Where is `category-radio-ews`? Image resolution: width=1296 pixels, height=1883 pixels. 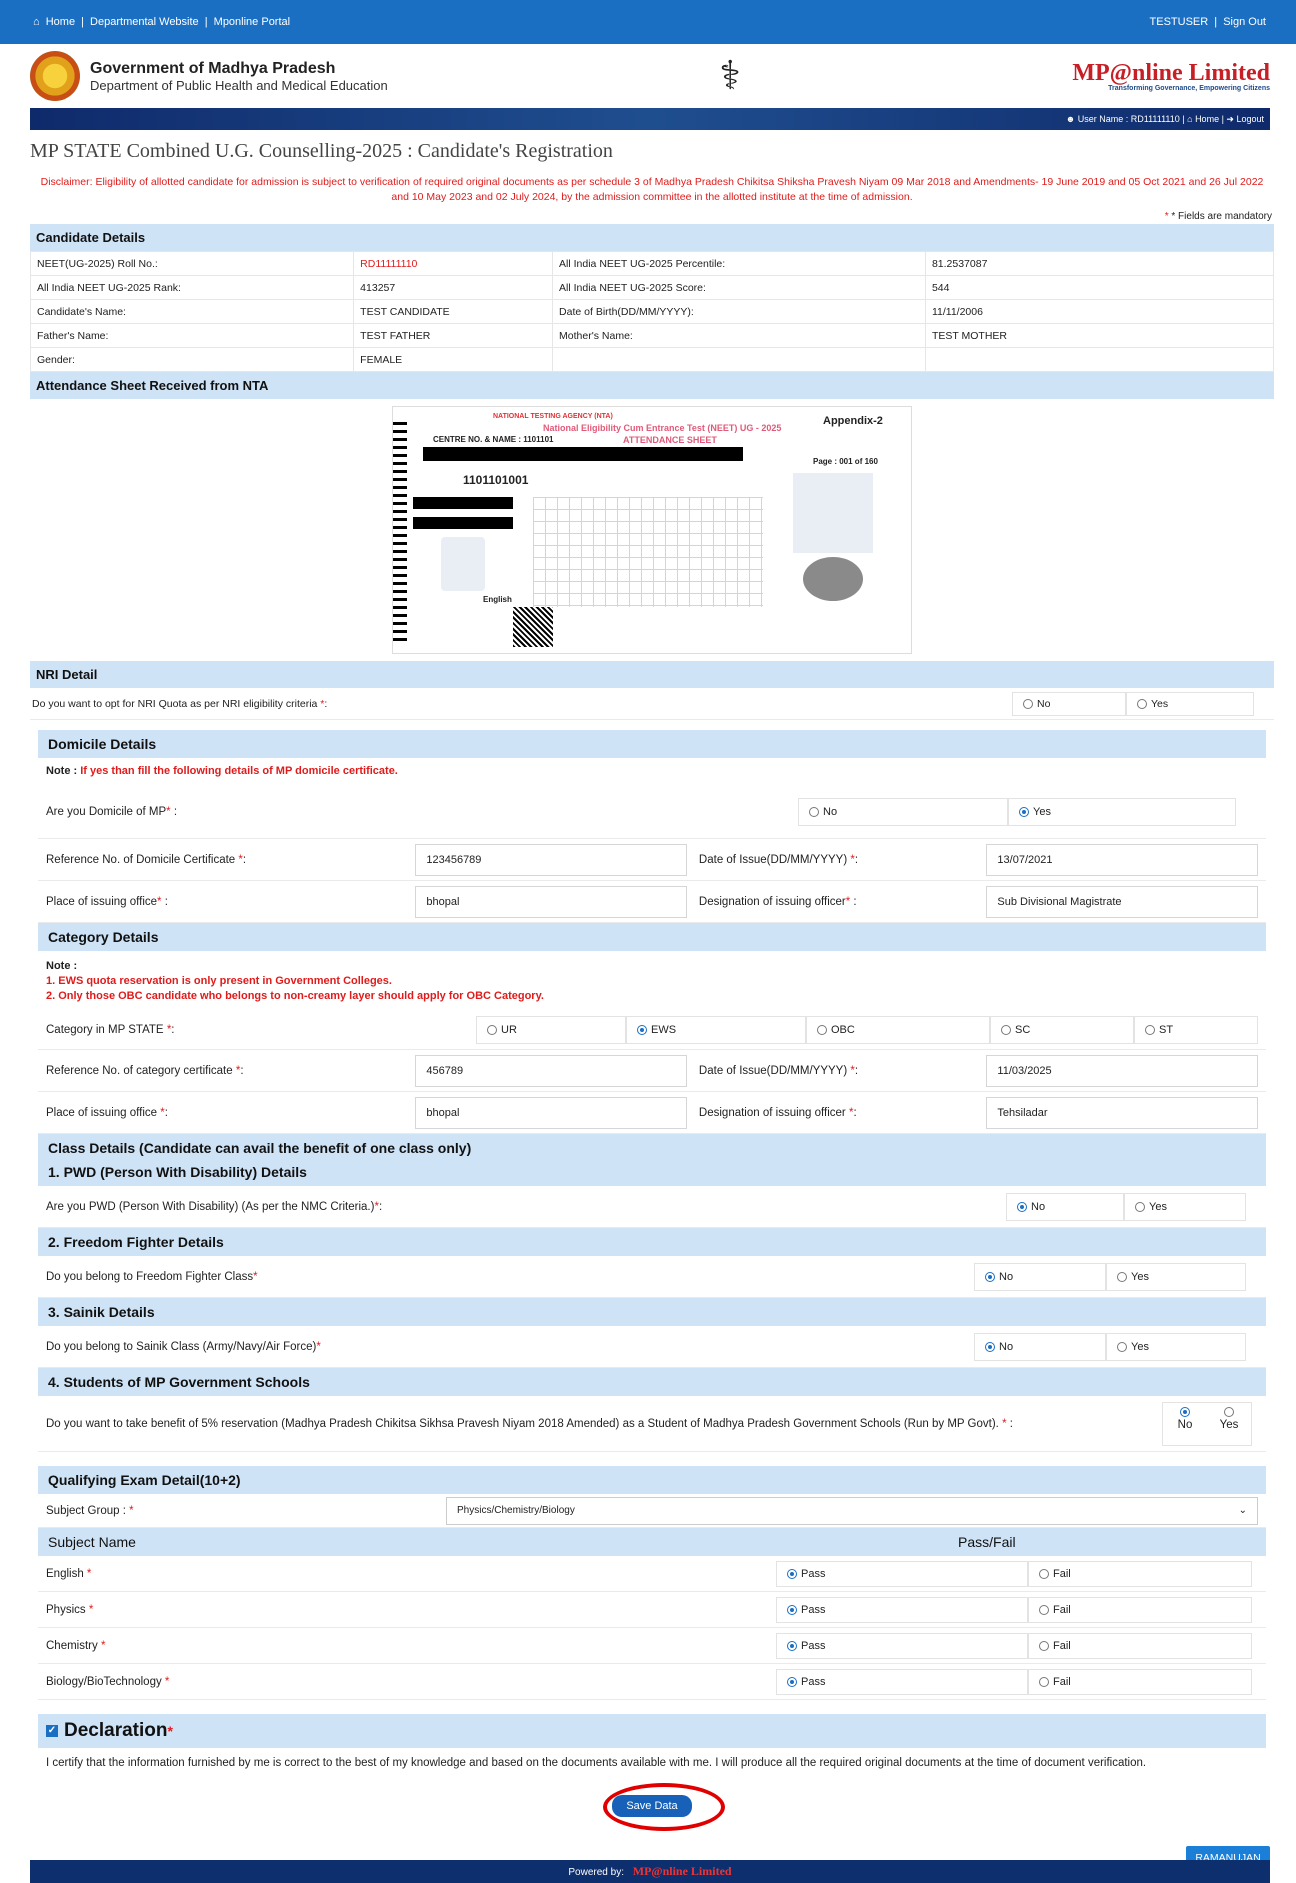
category-radio-ews is located at coordinates (642, 1029).